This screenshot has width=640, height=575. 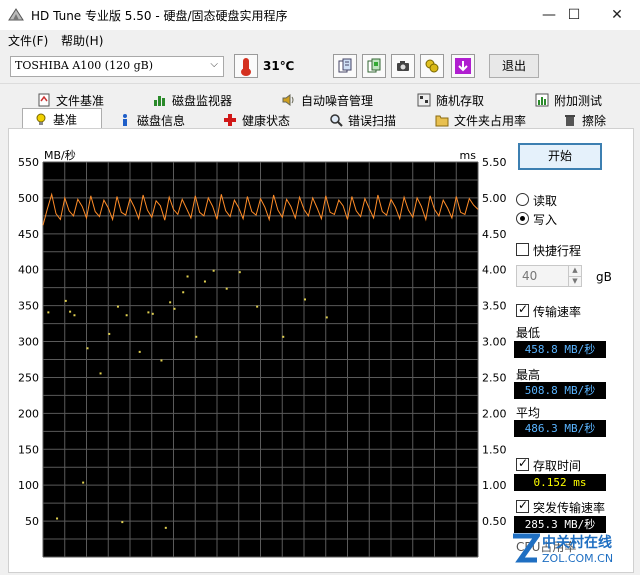 I want to click on close-button: ✕, so click(x=617, y=15).